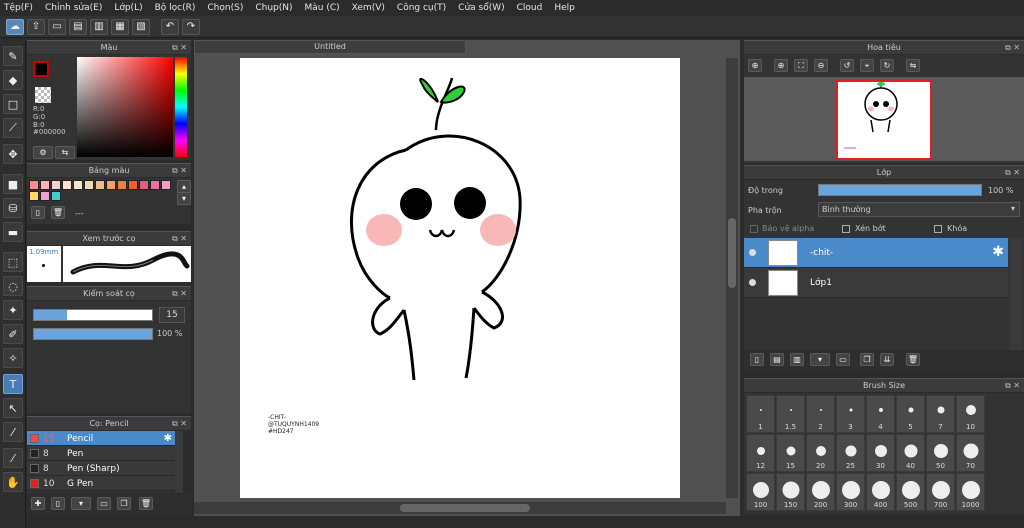 The image size is (1024, 528). What do you see at coordinates (900, 190) in the screenshot?
I see `layer-opacity-slider` at bounding box center [900, 190].